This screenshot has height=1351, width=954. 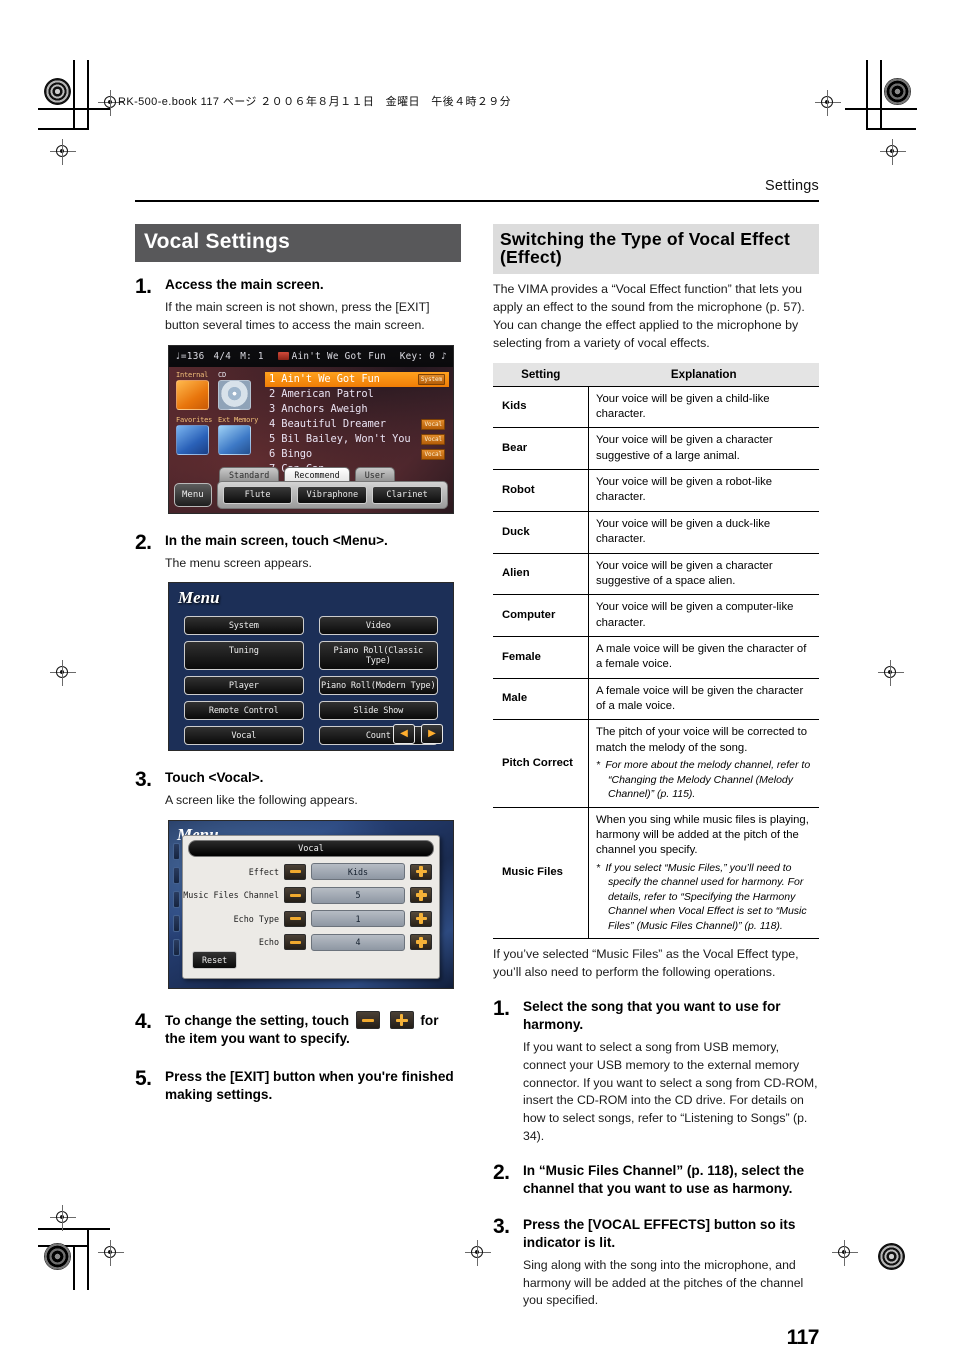 I want to click on next-page-button: ▶, so click(x=432, y=734).